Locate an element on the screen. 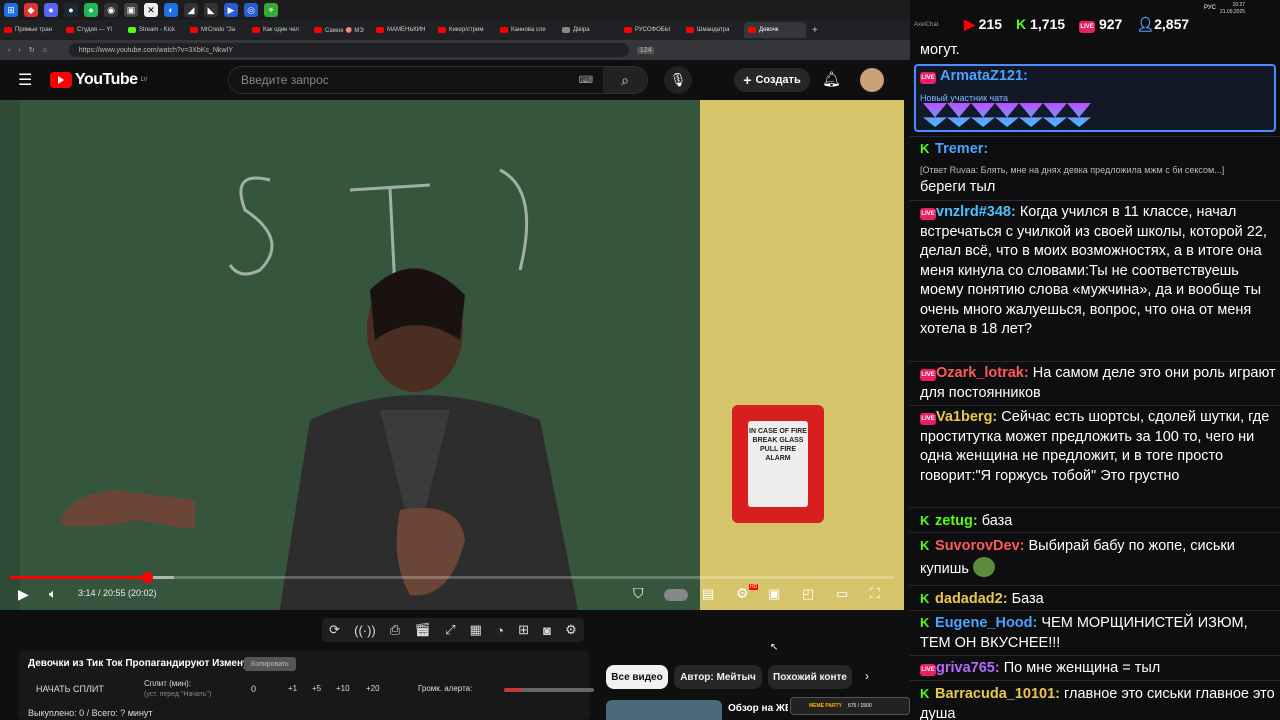 The image size is (1280, 720). screenshot-icon: ◙ is located at coordinates (547, 630).